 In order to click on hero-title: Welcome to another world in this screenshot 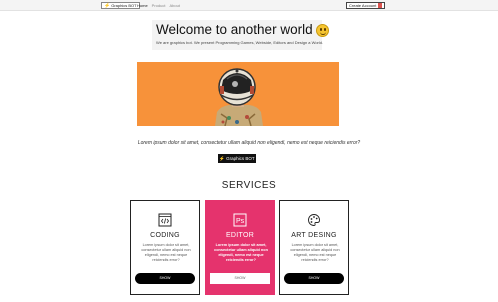, I will do `click(242, 30)`.